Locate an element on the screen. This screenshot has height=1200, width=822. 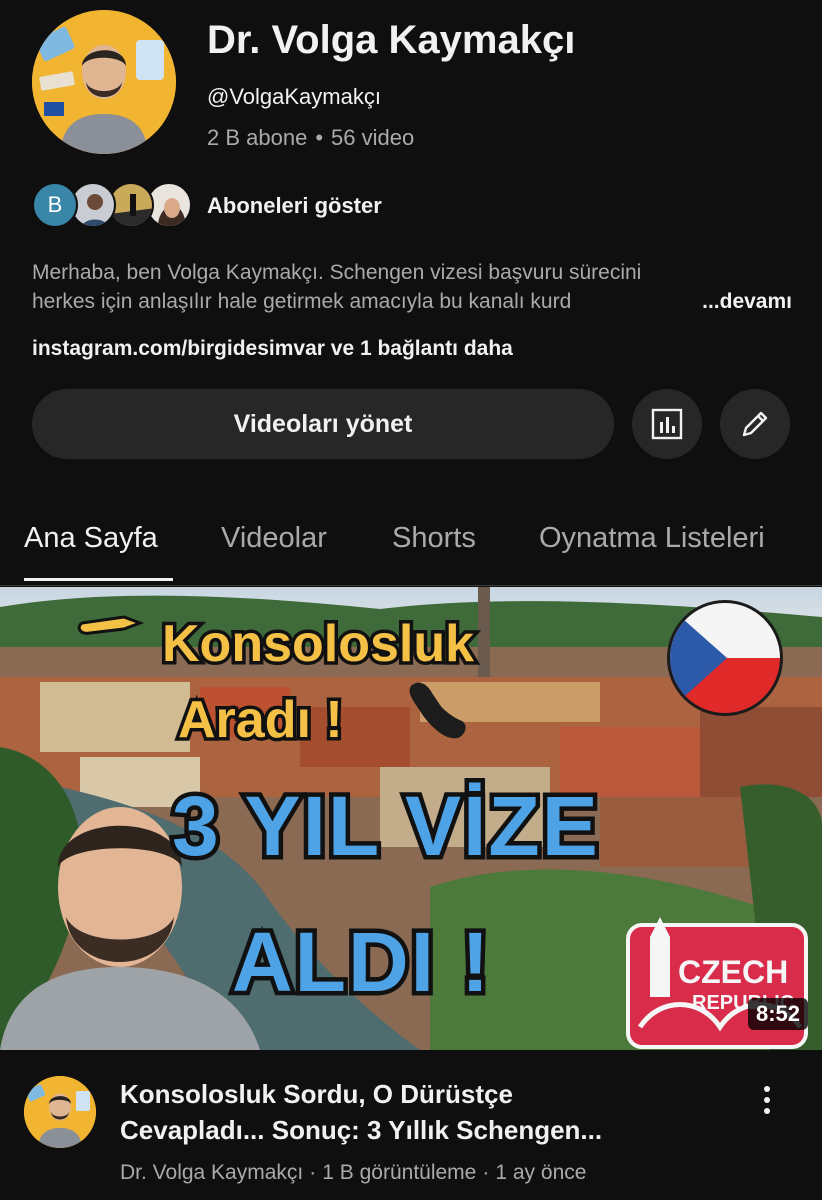
video-count: 56 video is located at coordinates (373, 137).